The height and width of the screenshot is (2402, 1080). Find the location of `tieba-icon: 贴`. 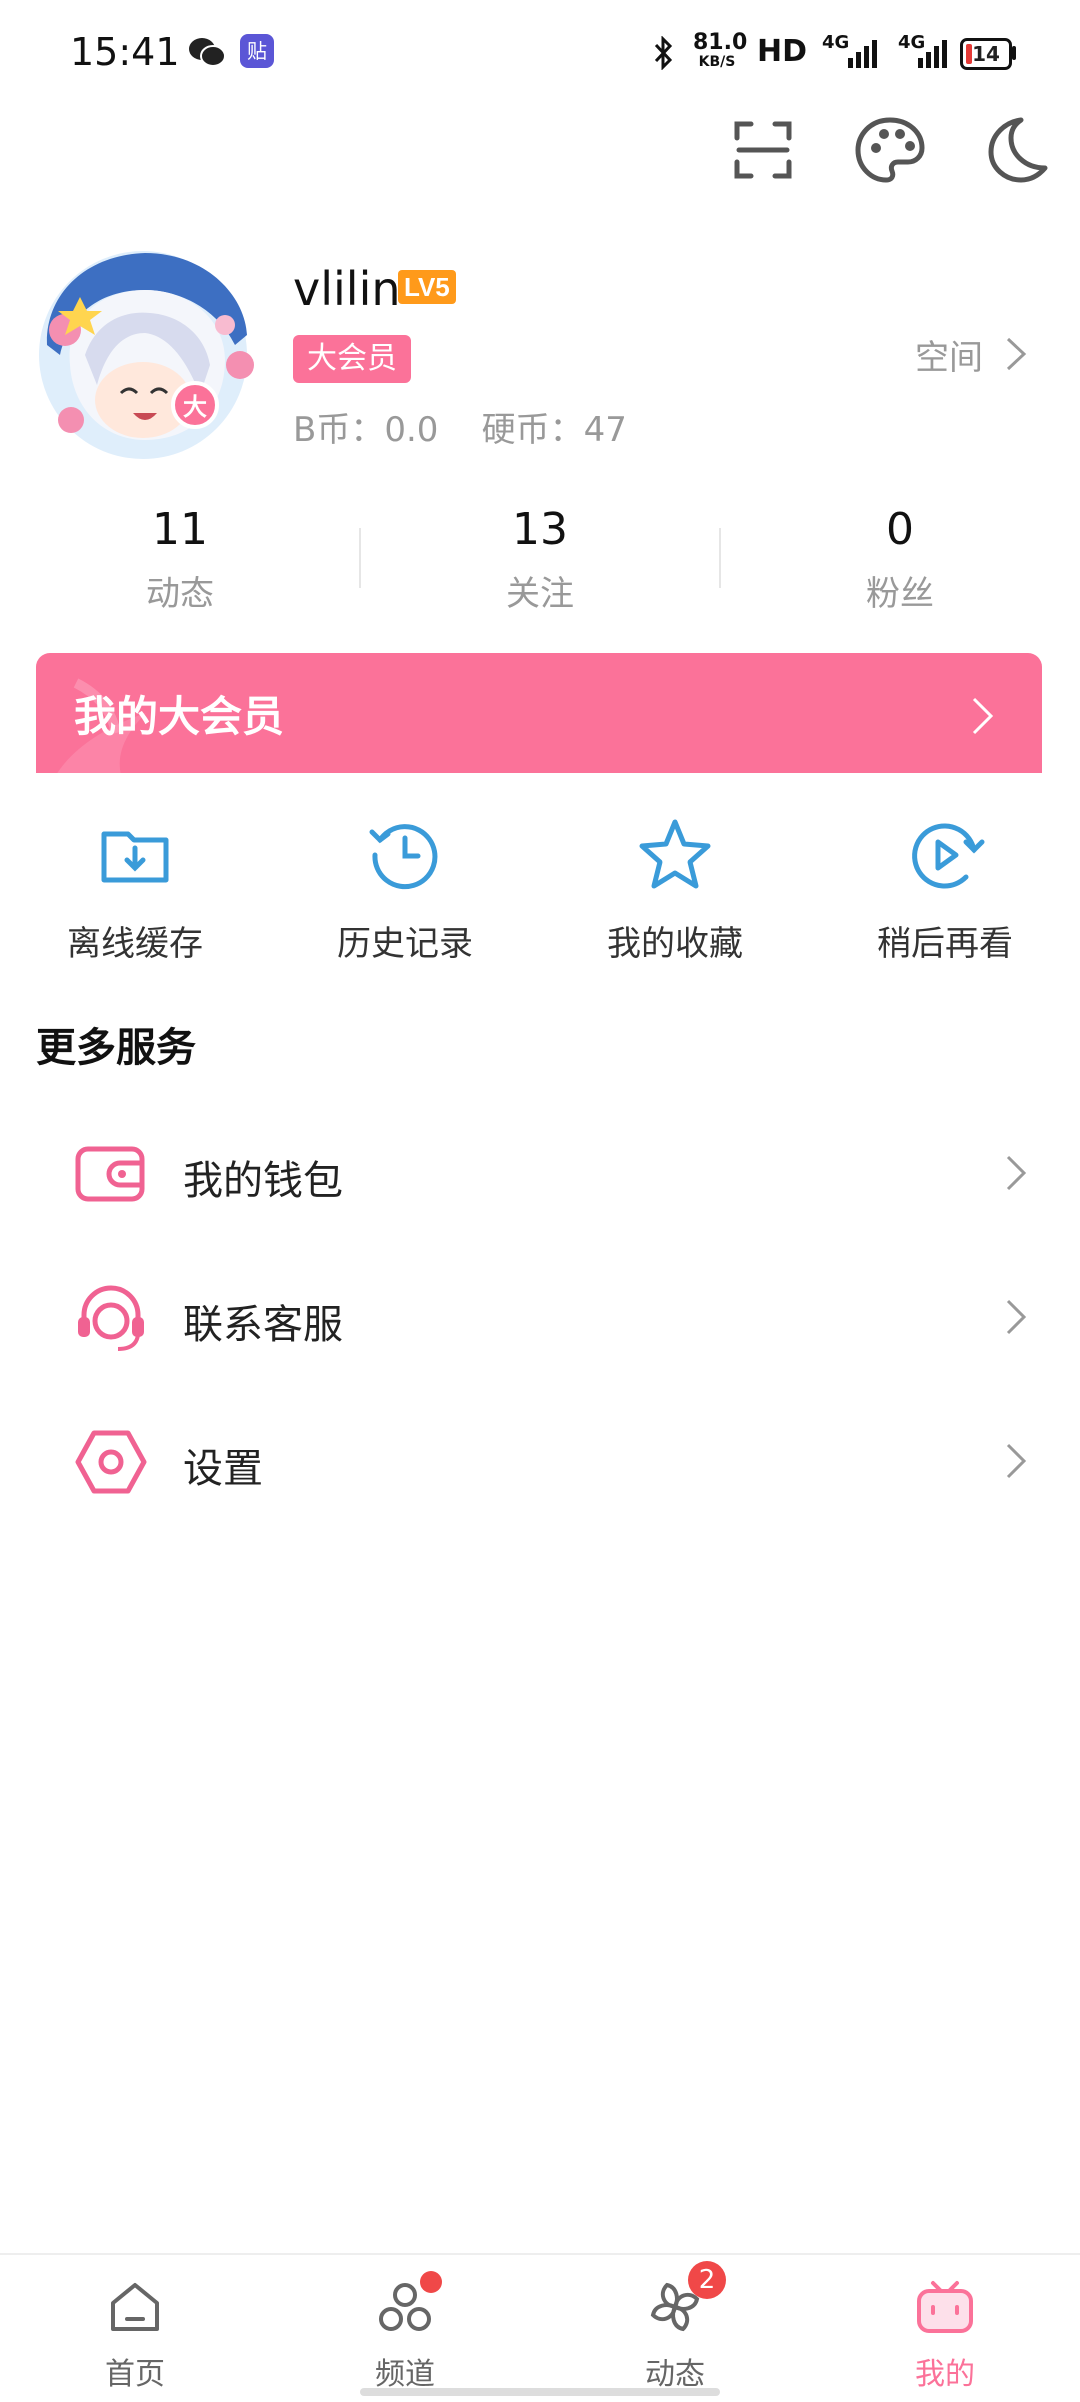

tieba-icon: 贴 is located at coordinates (257, 51).